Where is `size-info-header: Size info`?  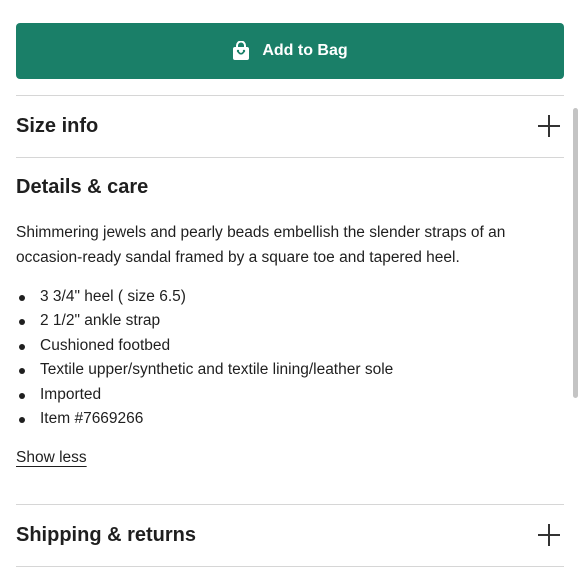 size-info-header: Size info is located at coordinates (290, 126).